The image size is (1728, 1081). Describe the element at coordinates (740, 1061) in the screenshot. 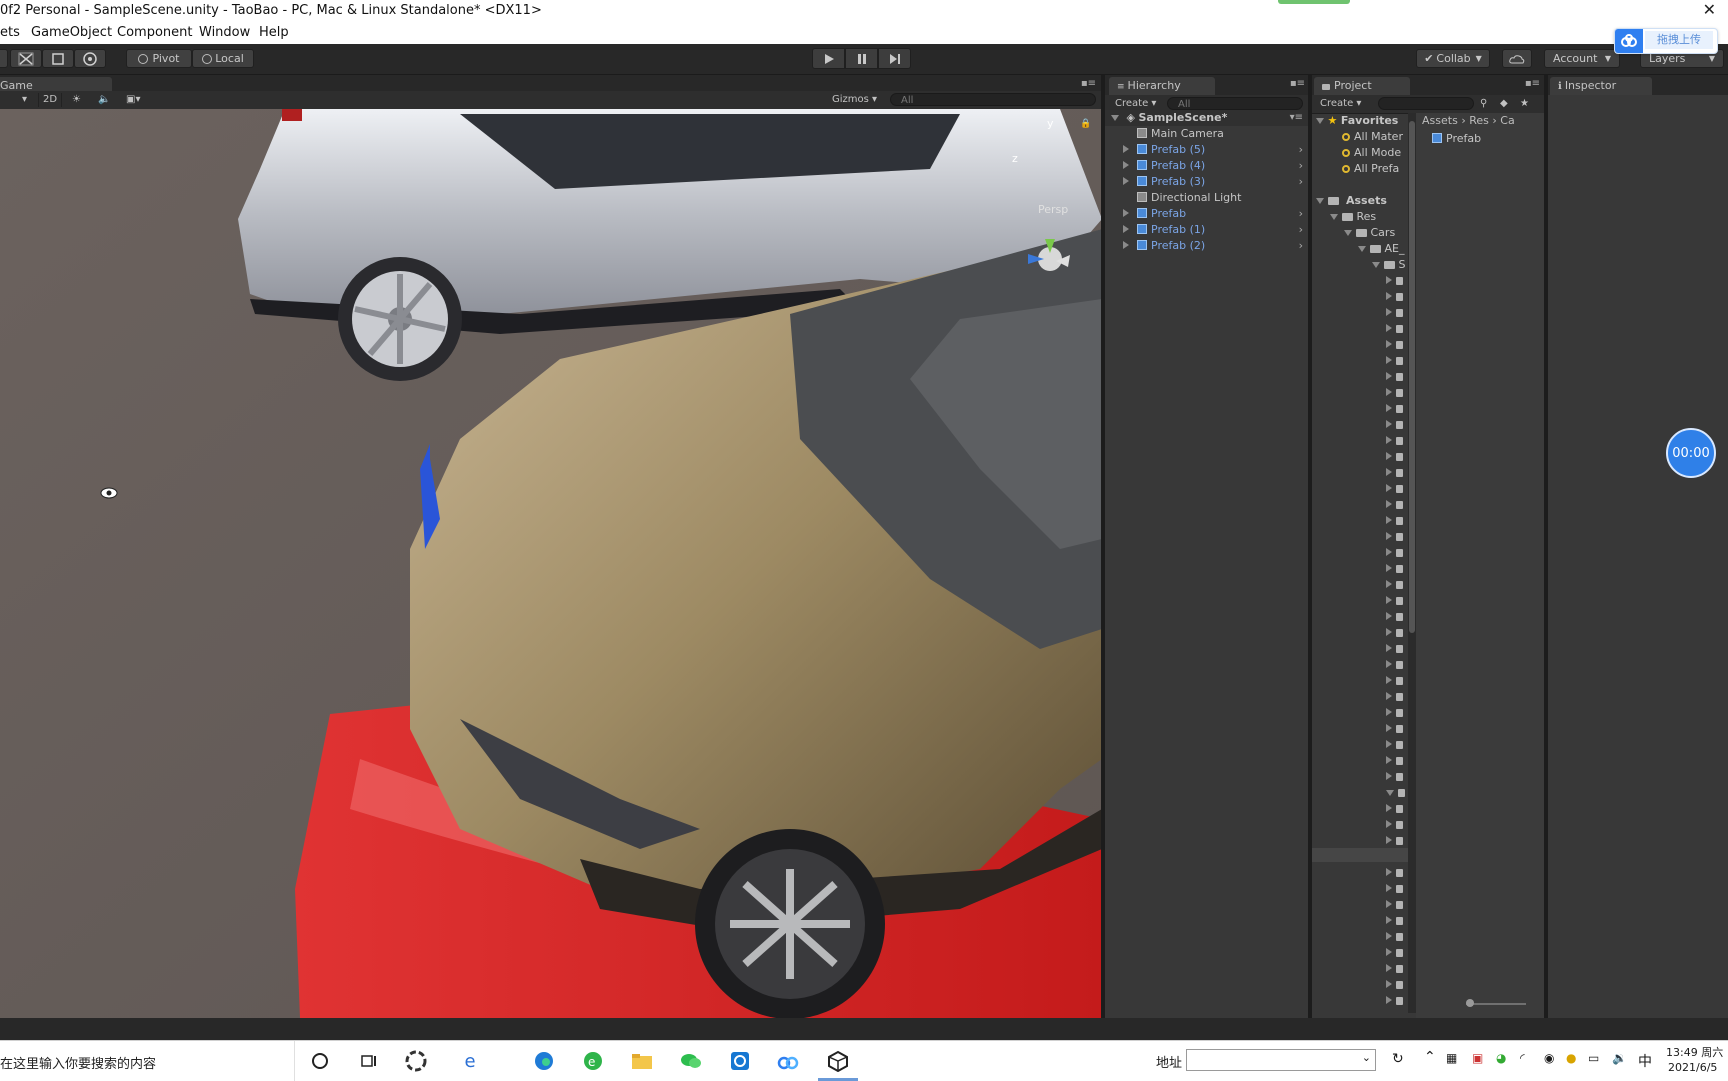

I see `app-blue-icon` at that location.